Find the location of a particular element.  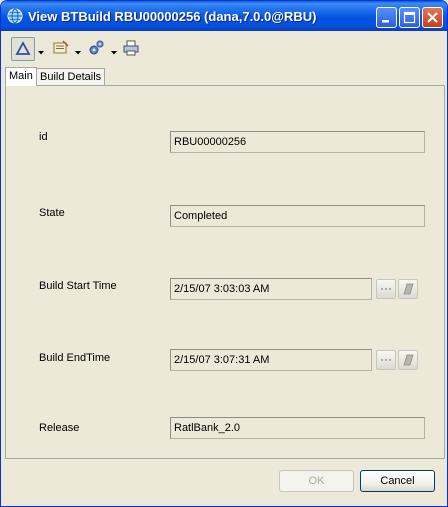

gears-button is located at coordinates (96, 49).